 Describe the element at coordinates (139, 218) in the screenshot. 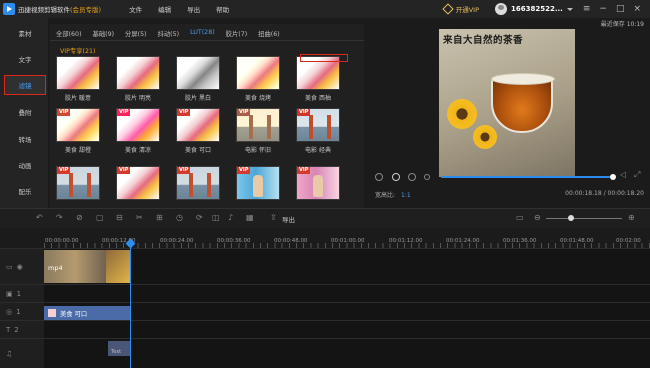

I see `cut-icon: ✂` at that location.